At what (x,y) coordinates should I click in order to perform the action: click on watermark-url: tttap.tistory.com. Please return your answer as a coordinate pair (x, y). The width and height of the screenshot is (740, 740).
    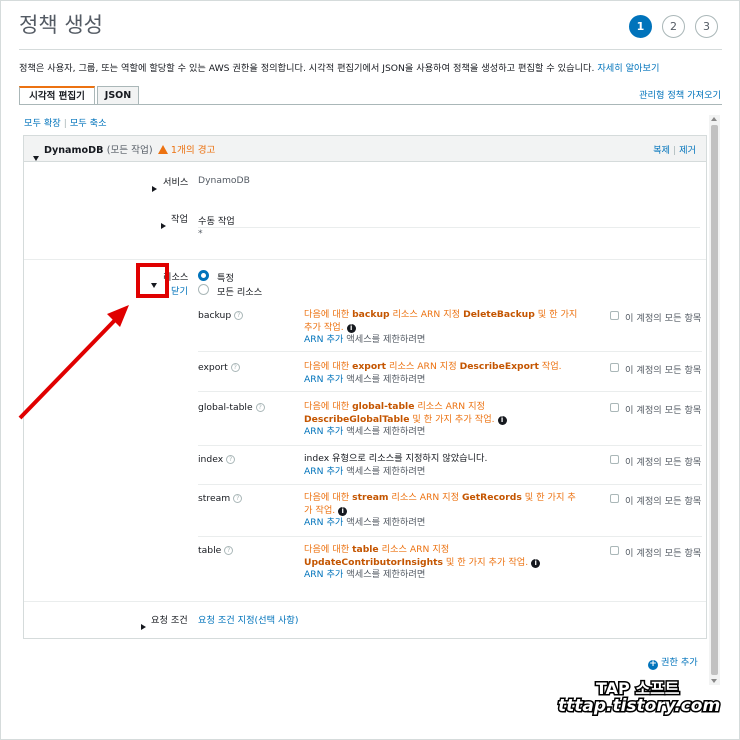
    Looking at the image, I should click on (638, 706).